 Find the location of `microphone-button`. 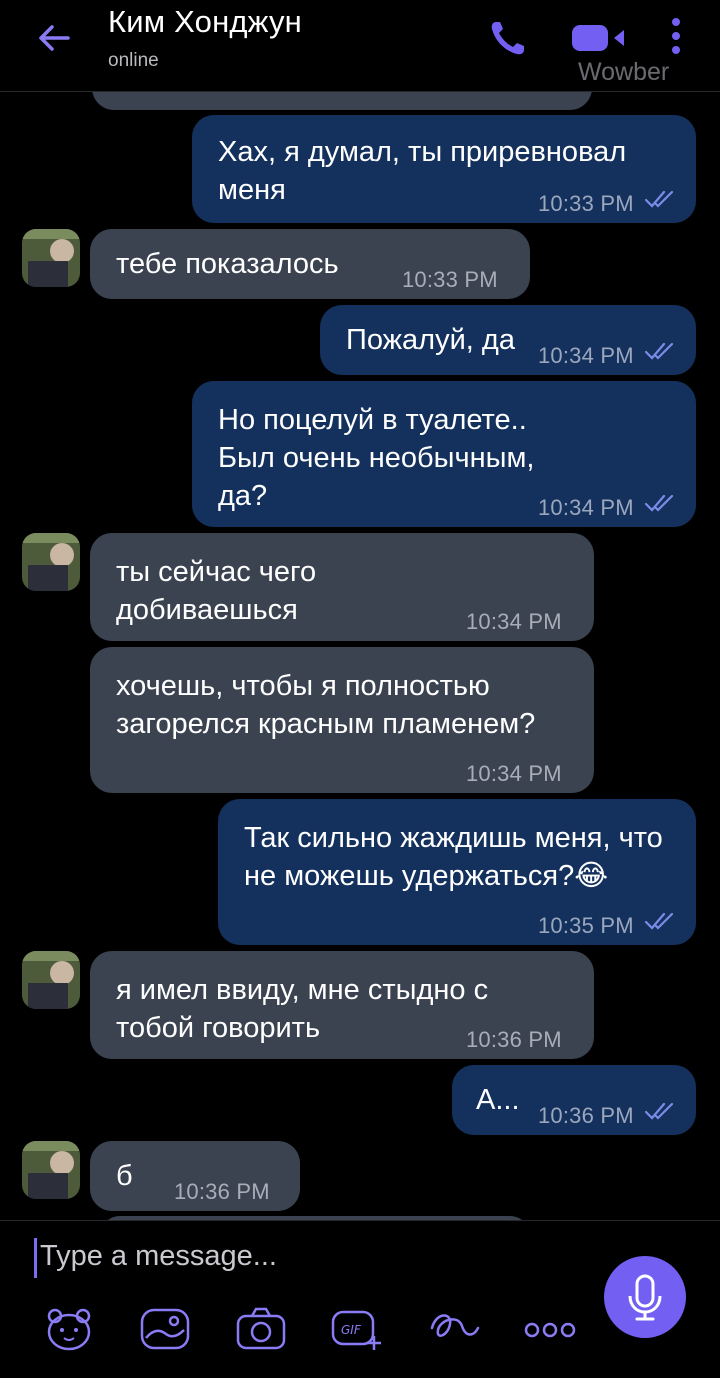

microphone-button is located at coordinates (645, 1297).